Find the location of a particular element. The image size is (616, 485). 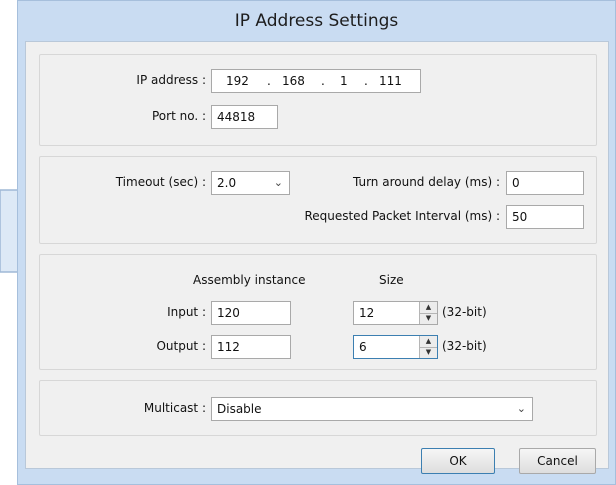

assembly-instance-header: Assembly instance is located at coordinates (249, 280).